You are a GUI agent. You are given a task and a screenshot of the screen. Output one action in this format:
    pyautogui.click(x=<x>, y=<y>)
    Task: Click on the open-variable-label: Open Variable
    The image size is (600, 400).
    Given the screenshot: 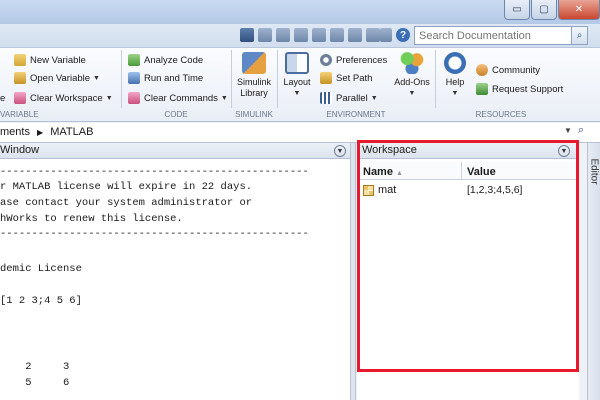 What is the action you would take?
    pyautogui.click(x=60, y=78)
    